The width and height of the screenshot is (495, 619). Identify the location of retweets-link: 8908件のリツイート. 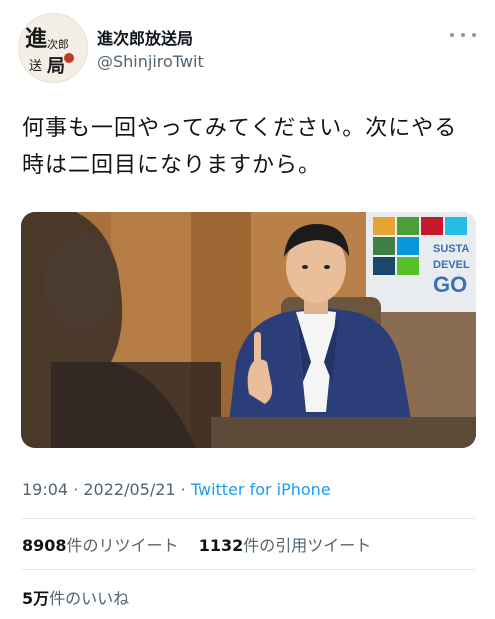
(100, 545).